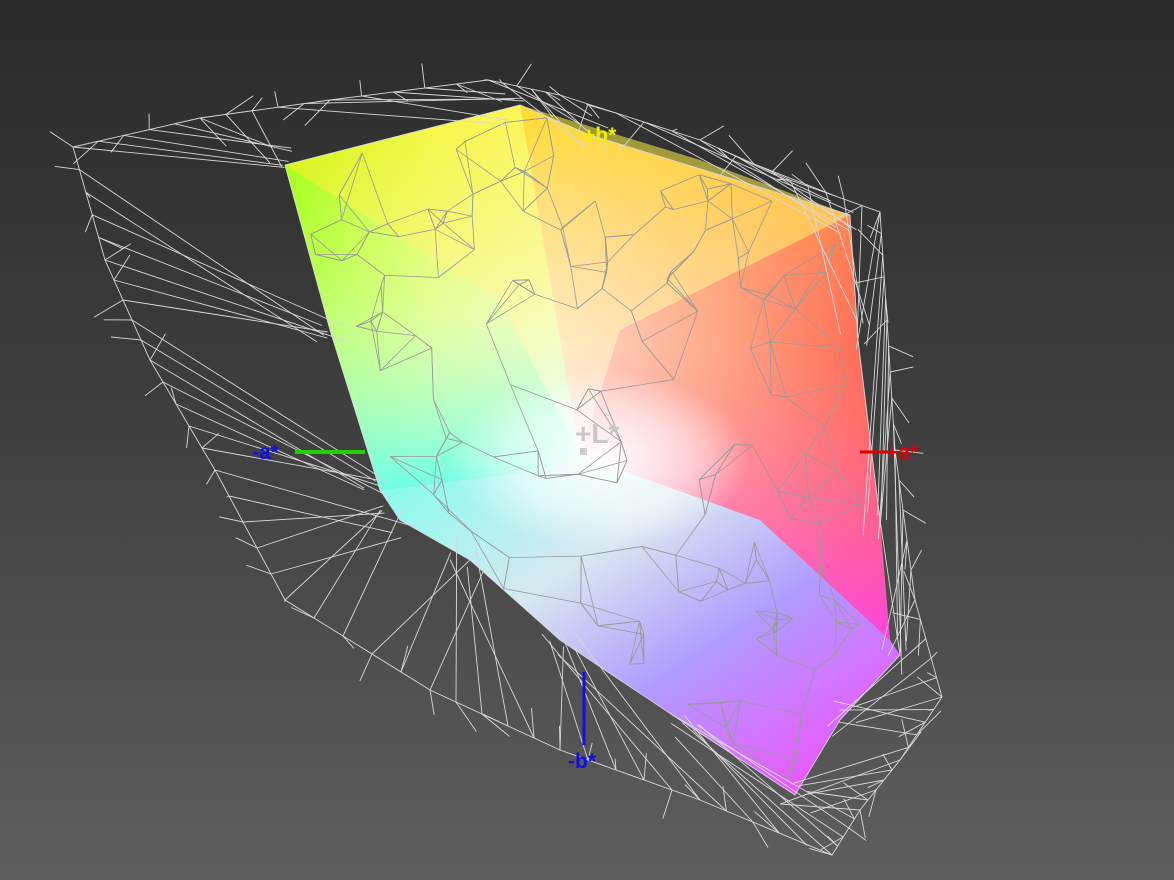 The width and height of the screenshot is (1174, 880). I want to click on plus-l-axis-label: +L*, so click(597, 433).